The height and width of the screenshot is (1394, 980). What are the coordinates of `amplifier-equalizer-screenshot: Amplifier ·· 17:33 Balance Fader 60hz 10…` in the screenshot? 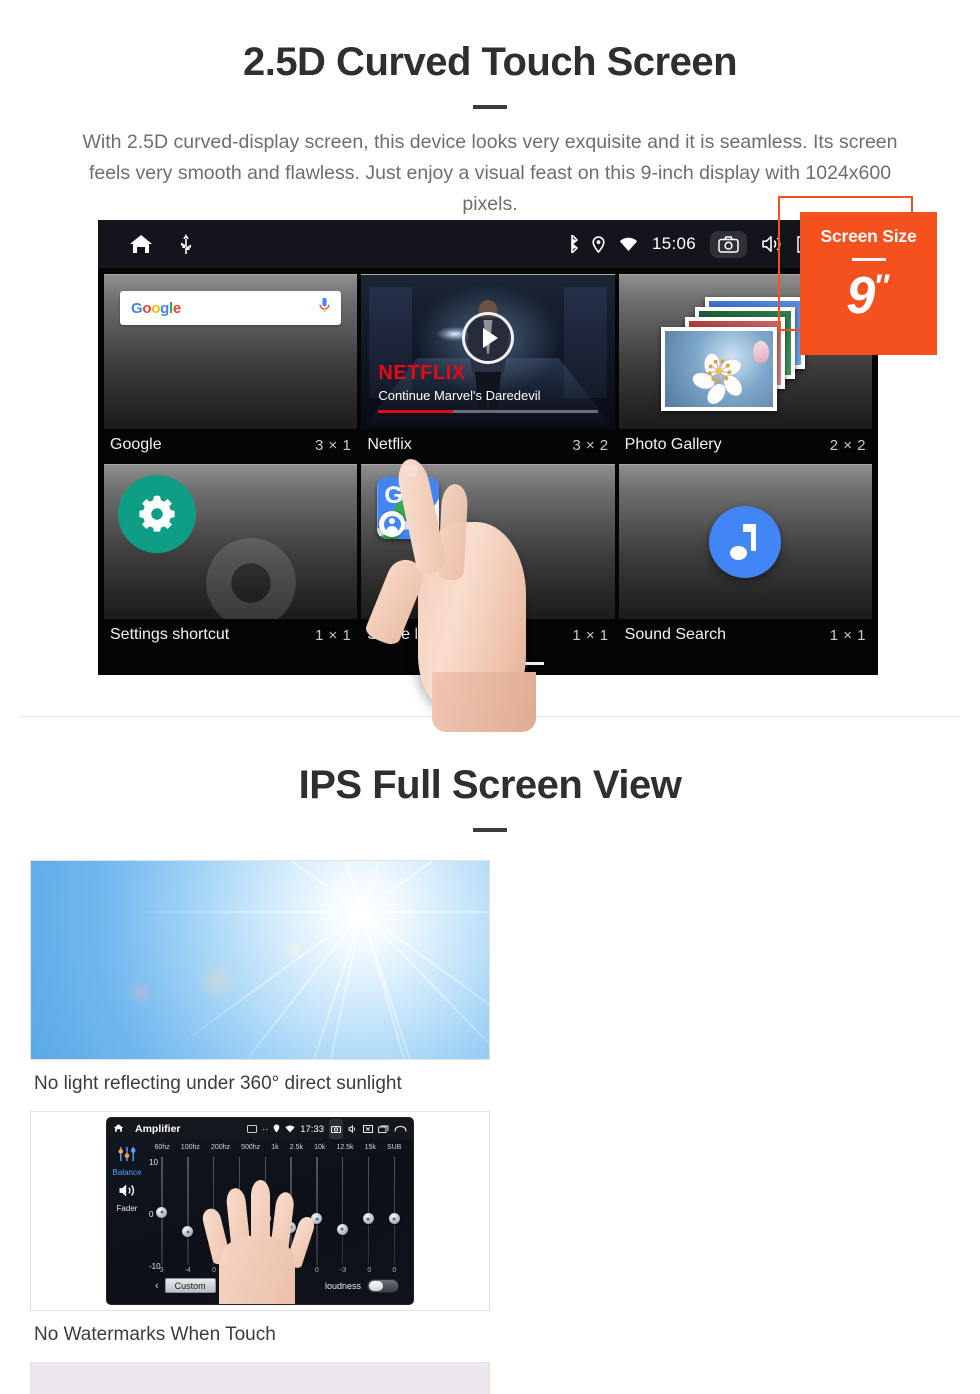 It's located at (260, 1211).